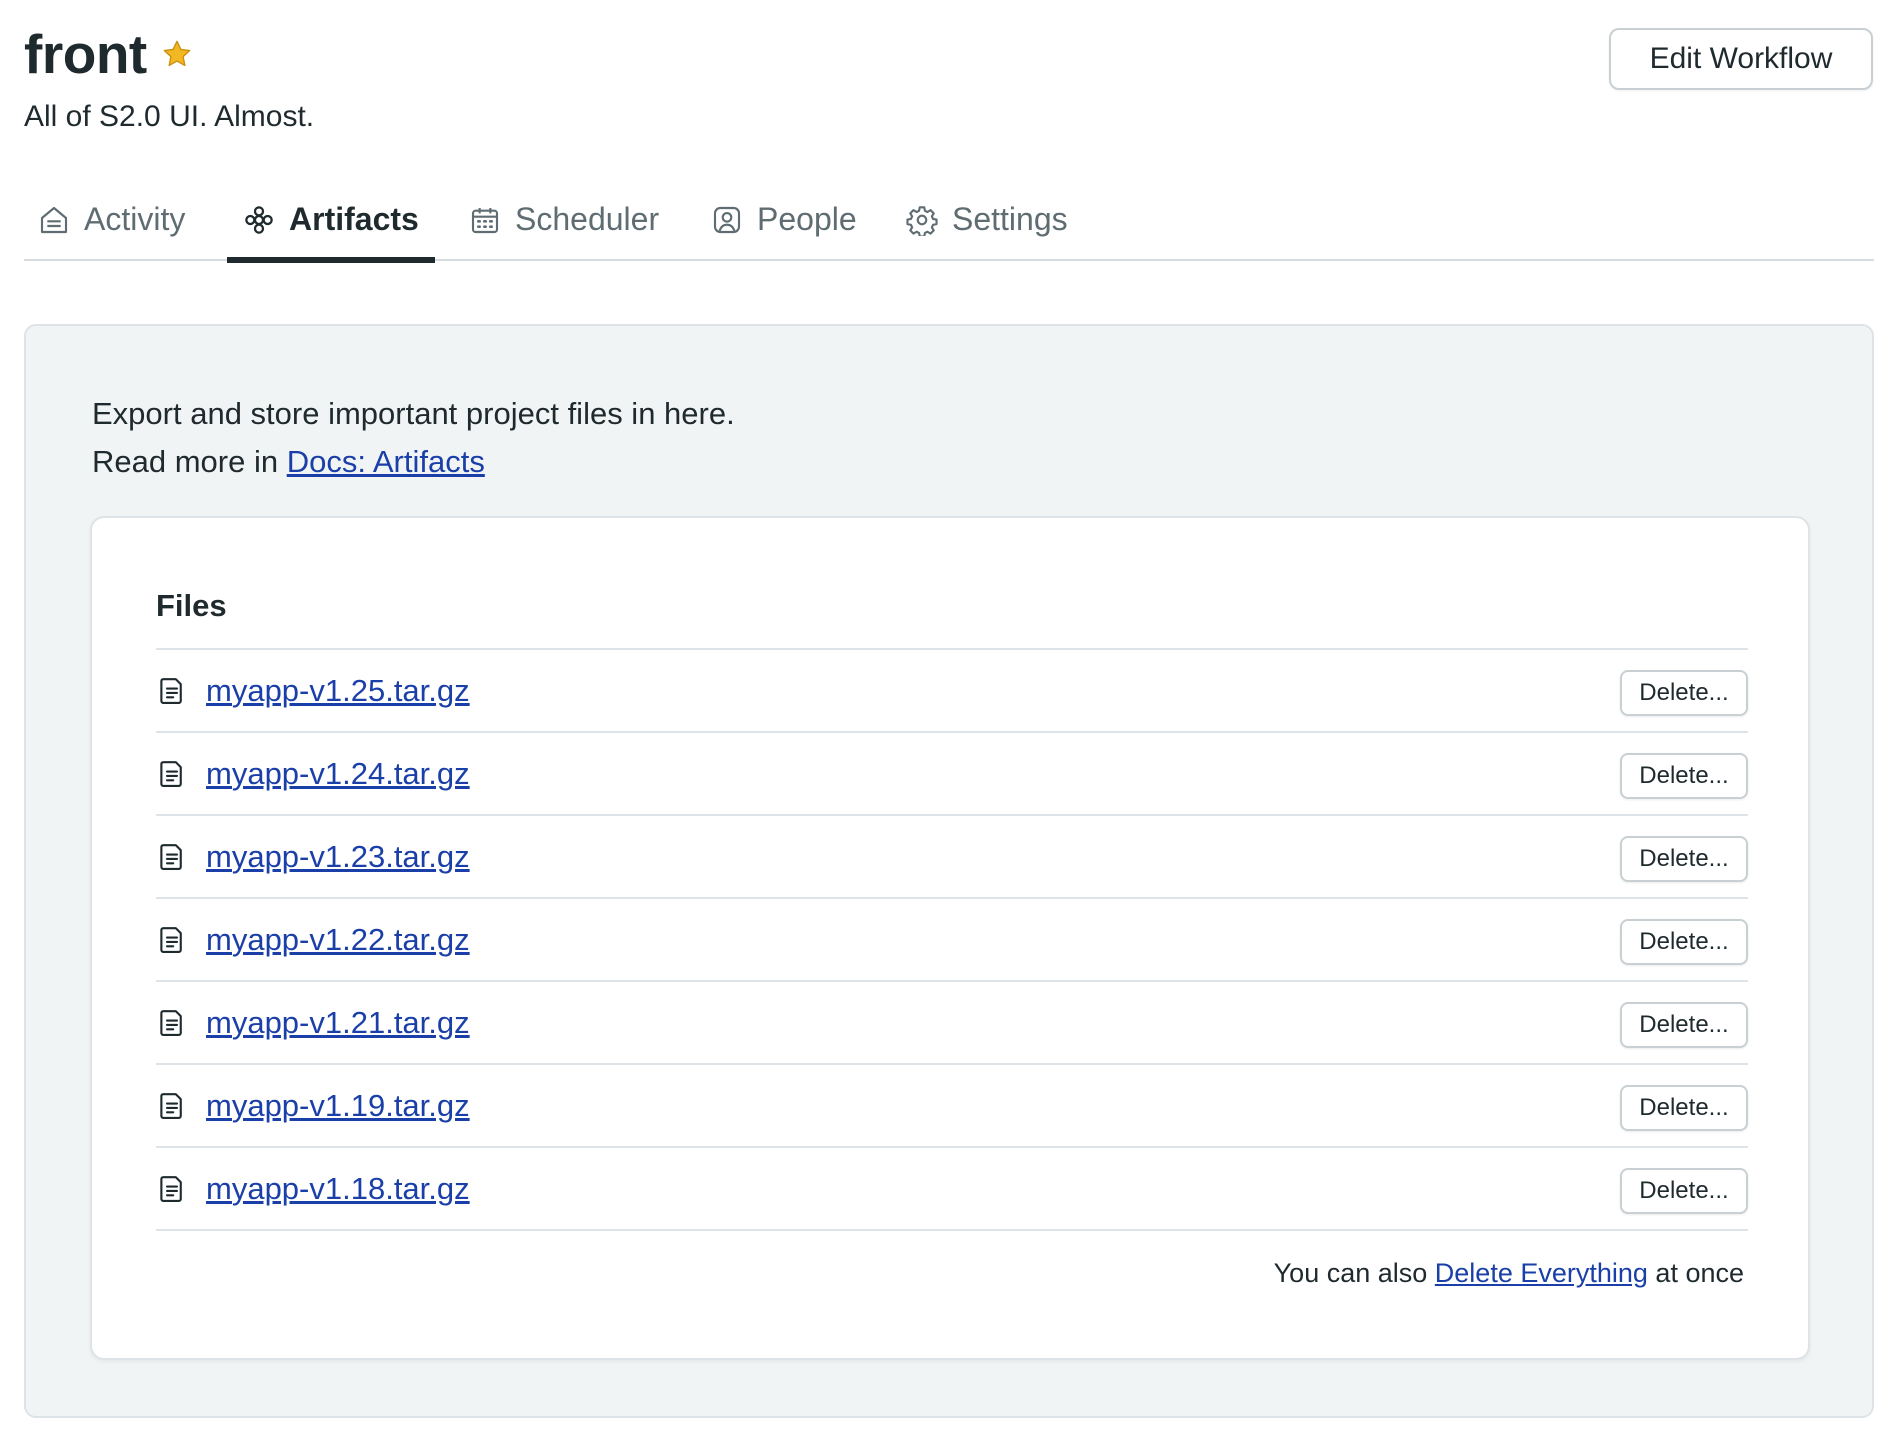 The image size is (1896, 1444). Describe the element at coordinates (169, 116) in the screenshot. I see `project-description: All of S2.0 UI. Almost.` at that location.